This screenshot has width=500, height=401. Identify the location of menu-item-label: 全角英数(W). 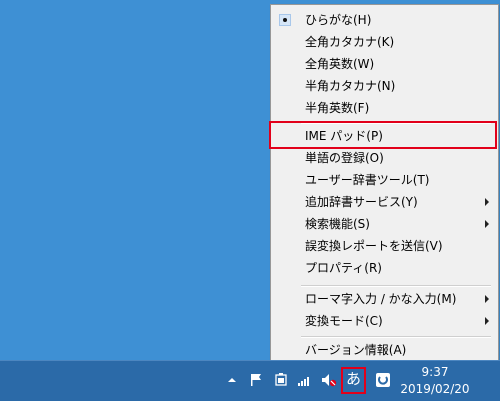
(340, 64).